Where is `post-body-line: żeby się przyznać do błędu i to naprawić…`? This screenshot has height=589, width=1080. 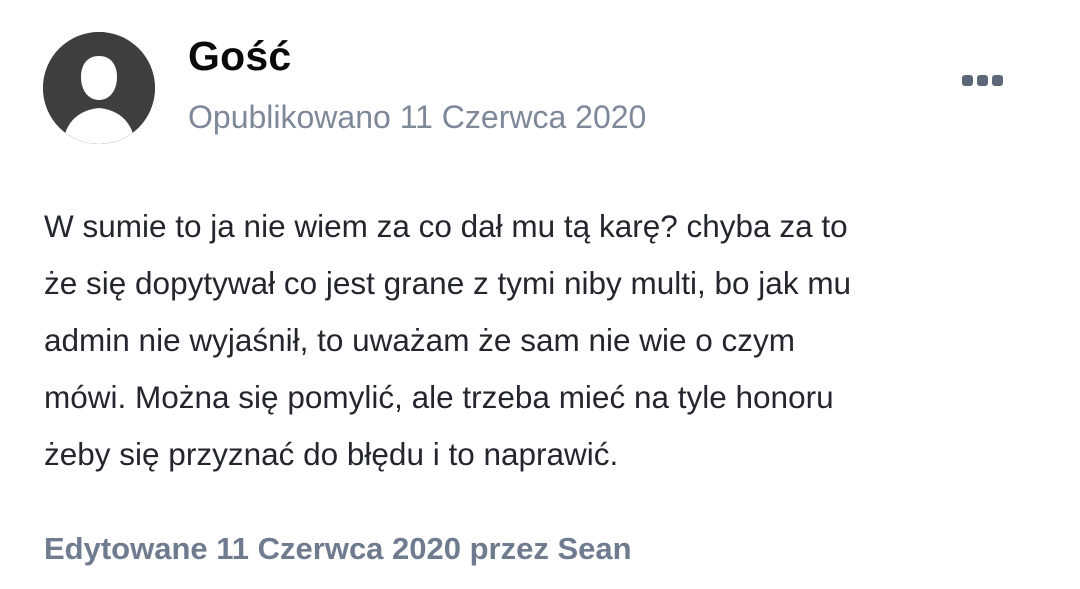 post-body-line: żeby się przyznać do błędu i to naprawić… is located at coordinates (331, 454).